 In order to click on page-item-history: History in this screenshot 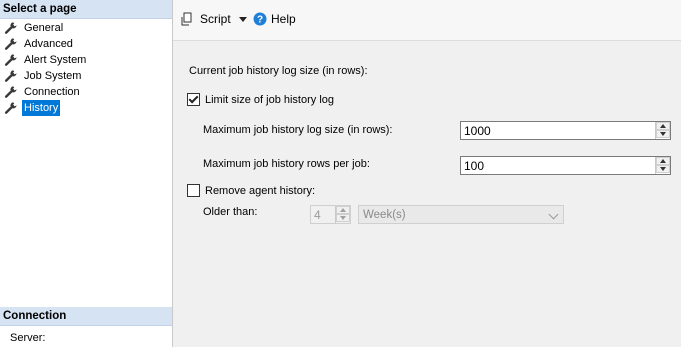, I will do `click(86, 108)`.